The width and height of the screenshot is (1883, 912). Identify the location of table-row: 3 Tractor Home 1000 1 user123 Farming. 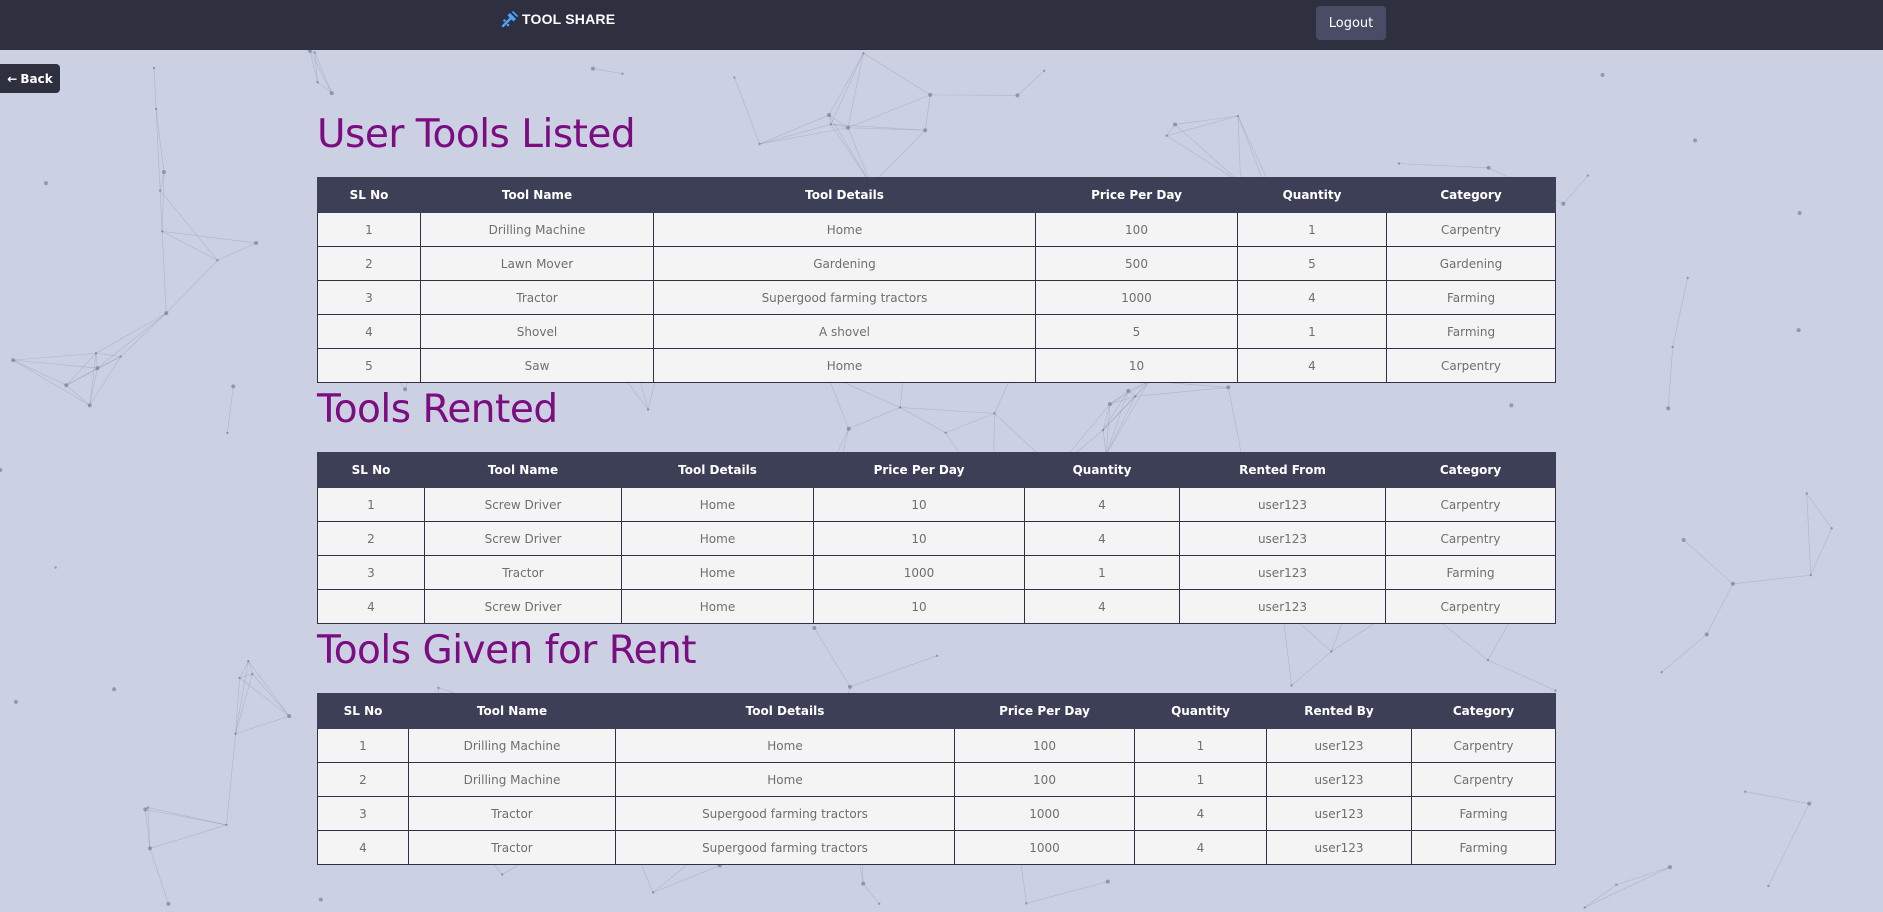
(936, 572).